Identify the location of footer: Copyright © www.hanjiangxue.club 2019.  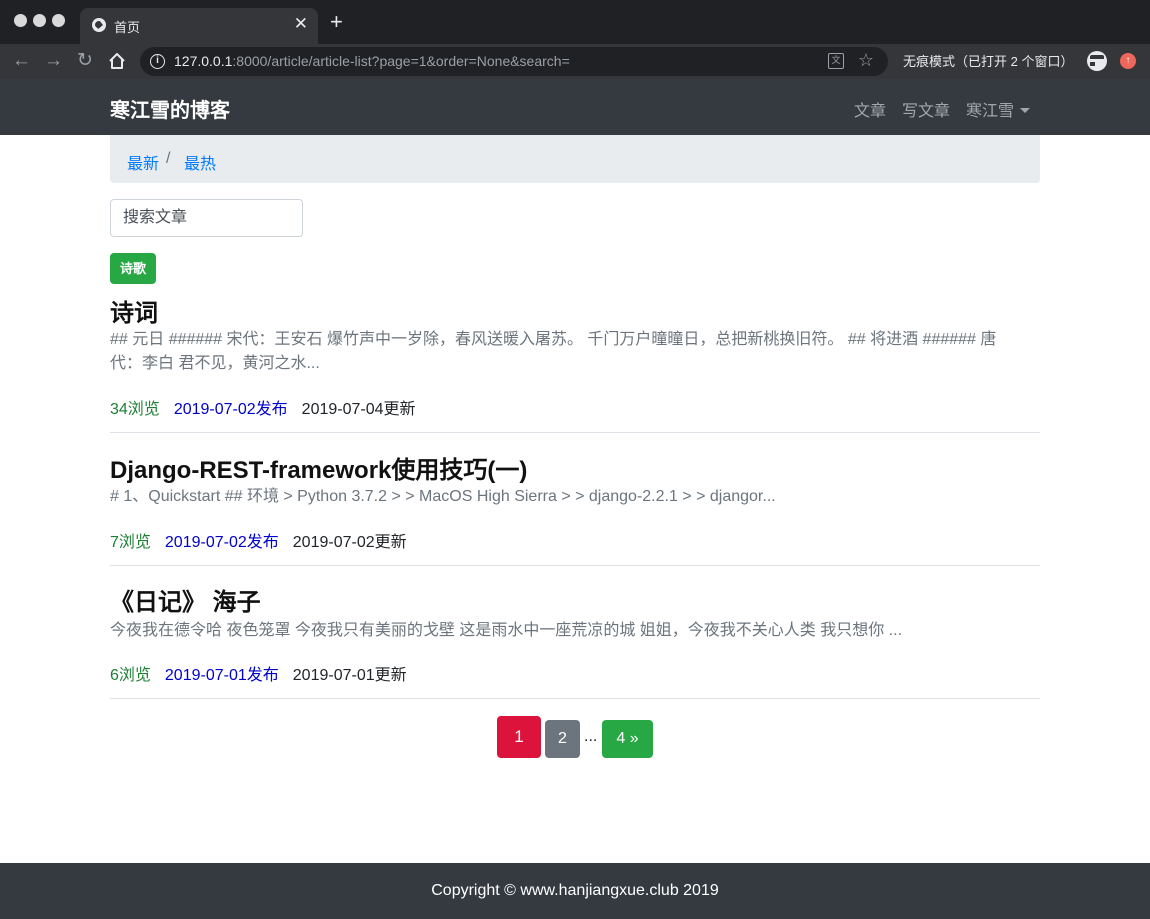
(575, 891).